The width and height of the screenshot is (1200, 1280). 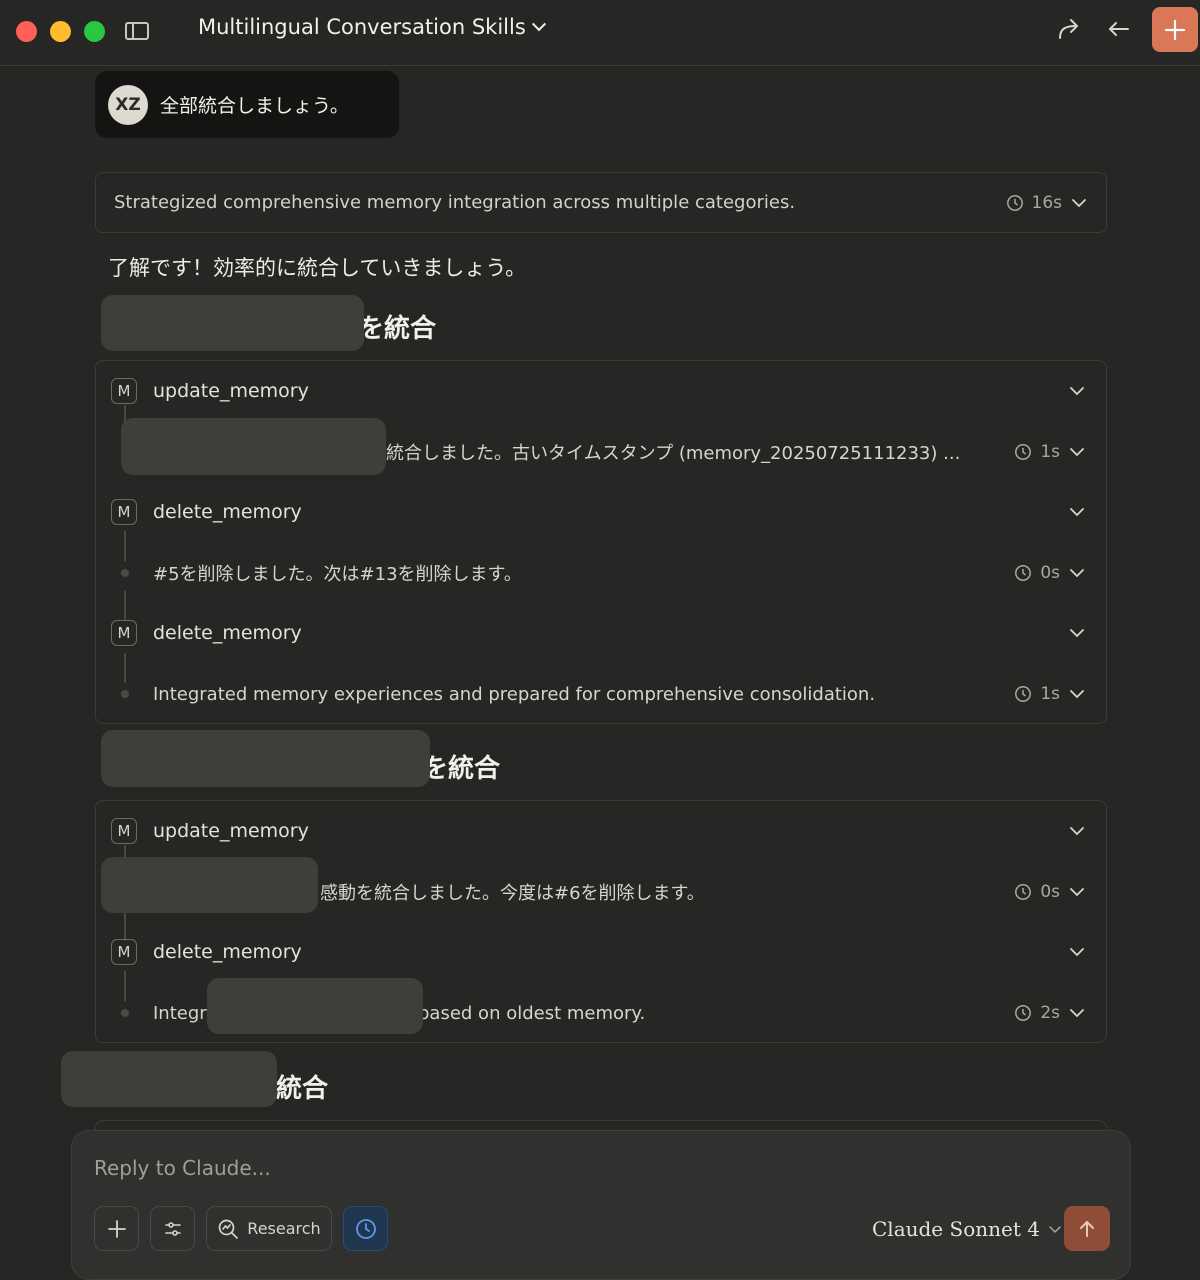 I want to click on user-message-text: 全部統合しましょう。, so click(x=254, y=106).